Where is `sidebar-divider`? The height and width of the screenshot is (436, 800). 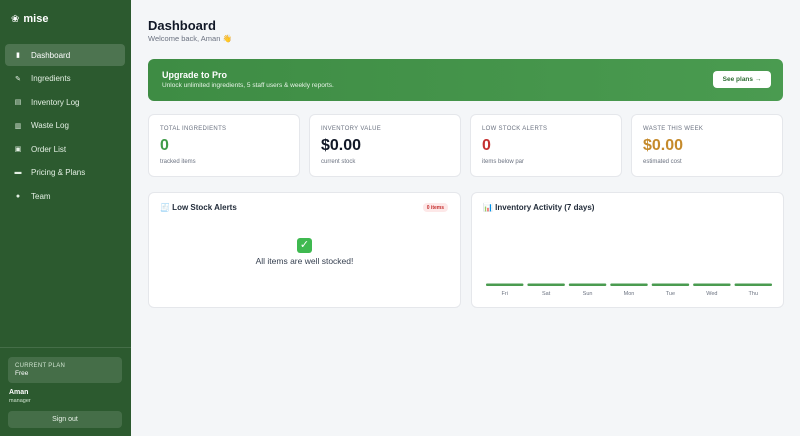 sidebar-divider is located at coordinates (65, 347).